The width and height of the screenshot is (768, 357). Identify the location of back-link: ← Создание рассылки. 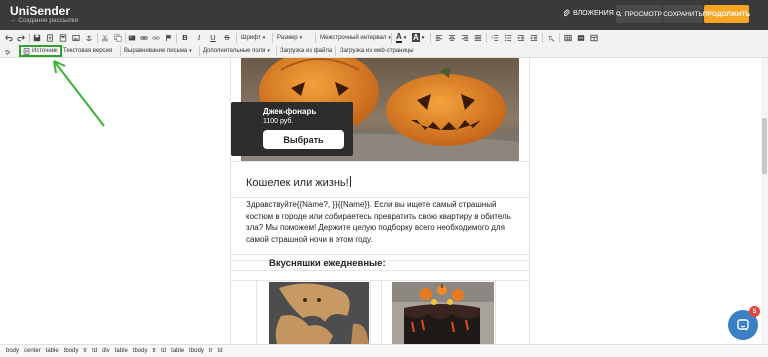
(44, 20).